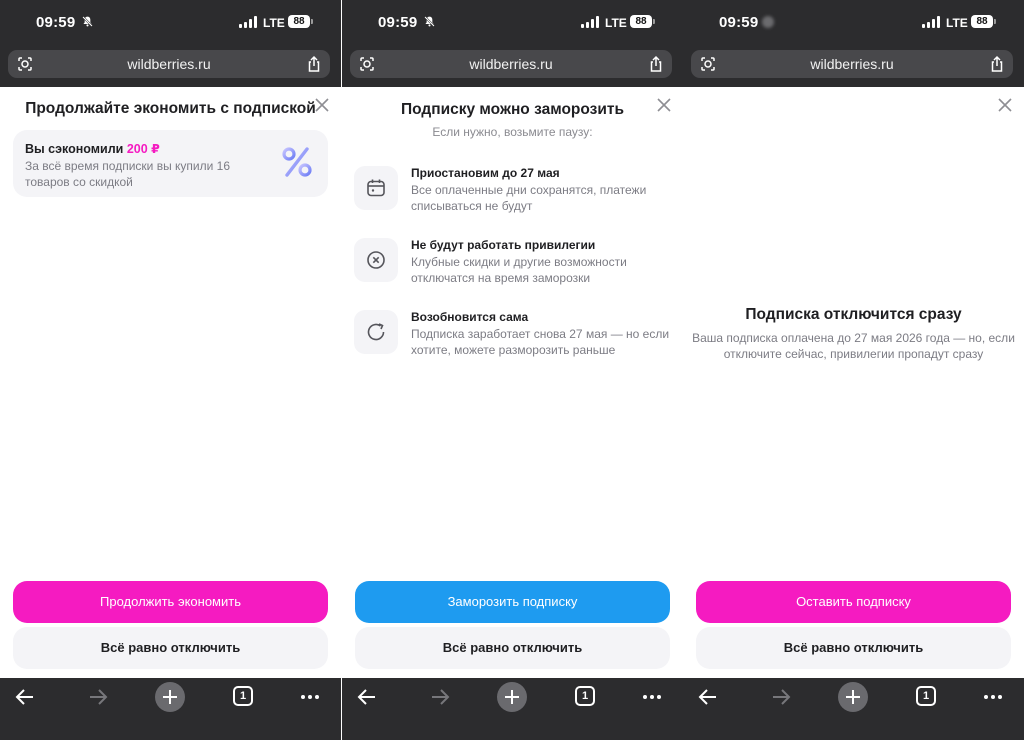 The height and width of the screenshot is (740, 1024). Describe the element at coordinates (485, 173) in the screenshot. I see `feature-title: Приостановим до 27 мая` at that location.